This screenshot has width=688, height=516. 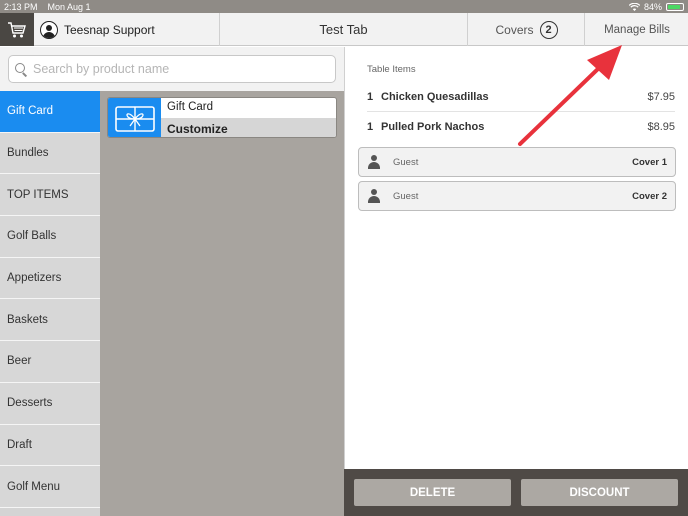 What do you see at coordinates (517, 162) in the screenshot?
I see `guest-cover-1: Guest Cover 1` at bounding box center [517, 162].